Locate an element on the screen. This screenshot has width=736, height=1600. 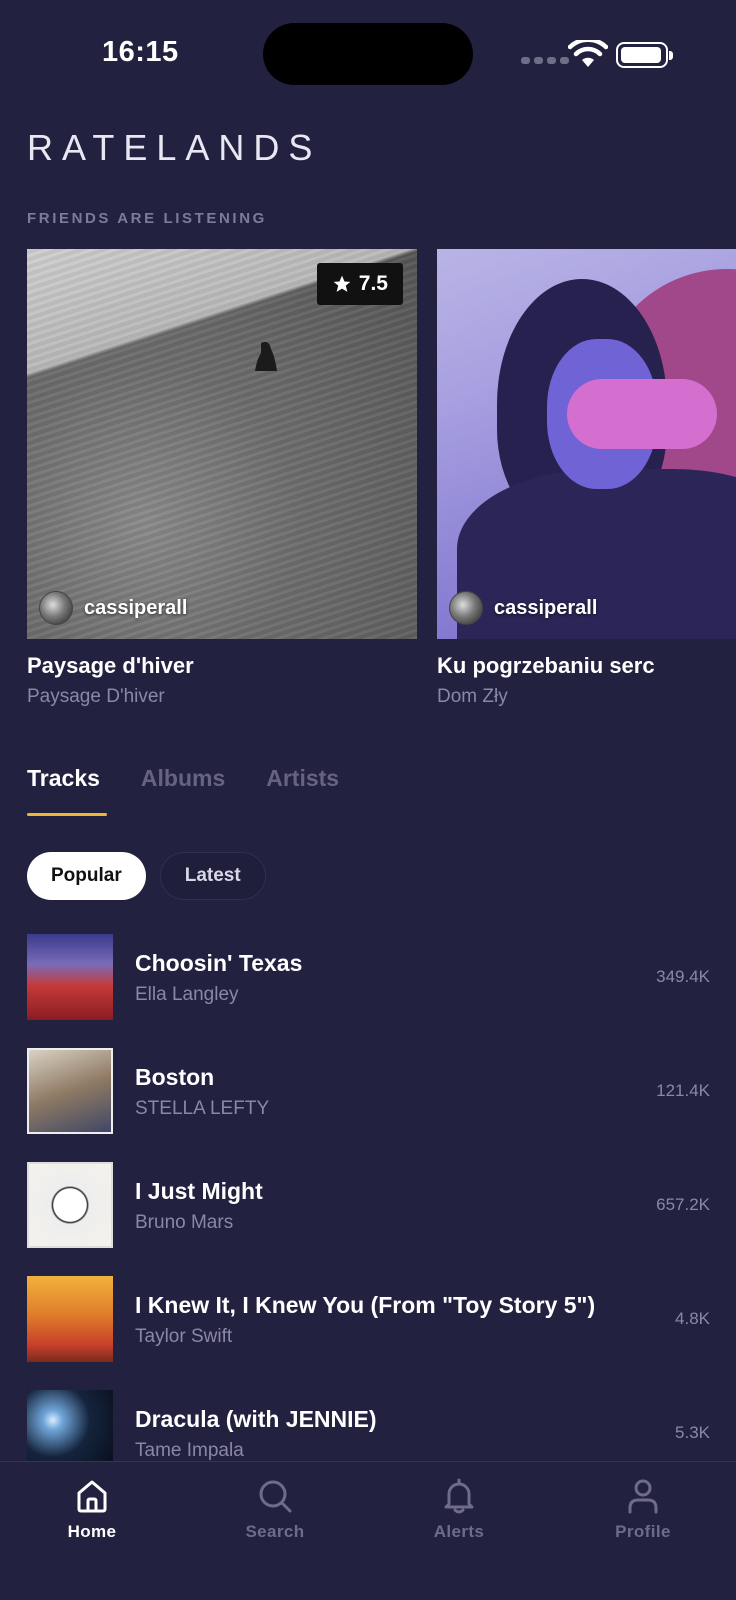
person-icon is located at coordinates (643, 1496).